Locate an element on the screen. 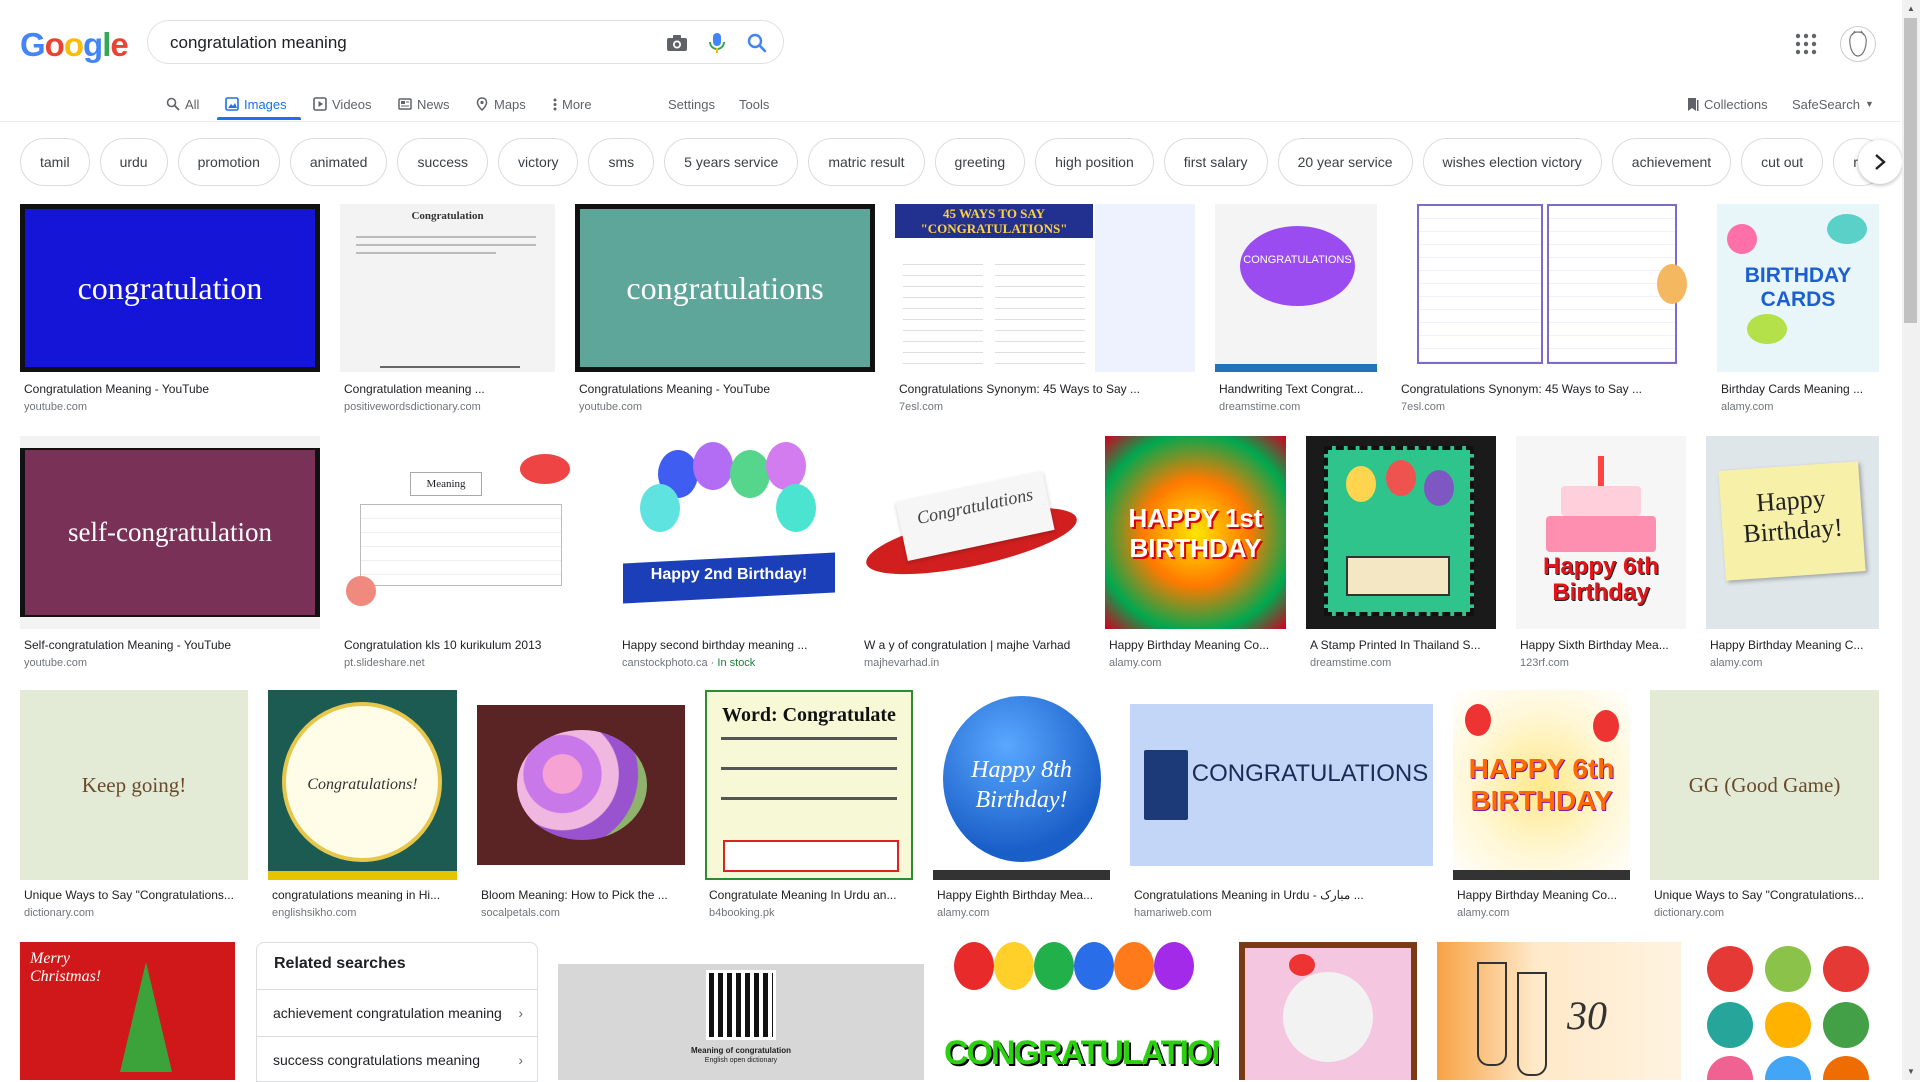 The image size is (1920, 1082). result-thumbnail: Word: Congratulate is located at coordinates (809, 785).